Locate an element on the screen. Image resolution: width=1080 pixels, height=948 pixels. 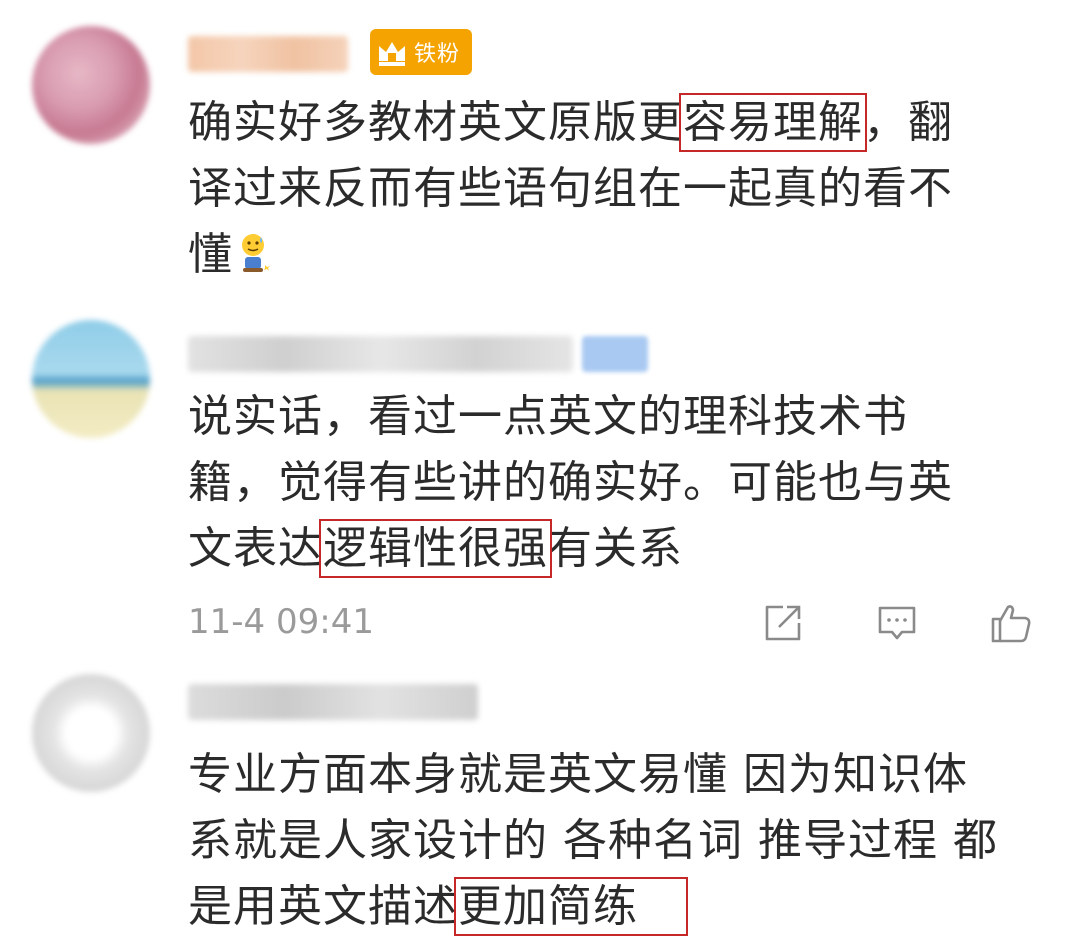
comment-icon is located at coordinates (897, 623).